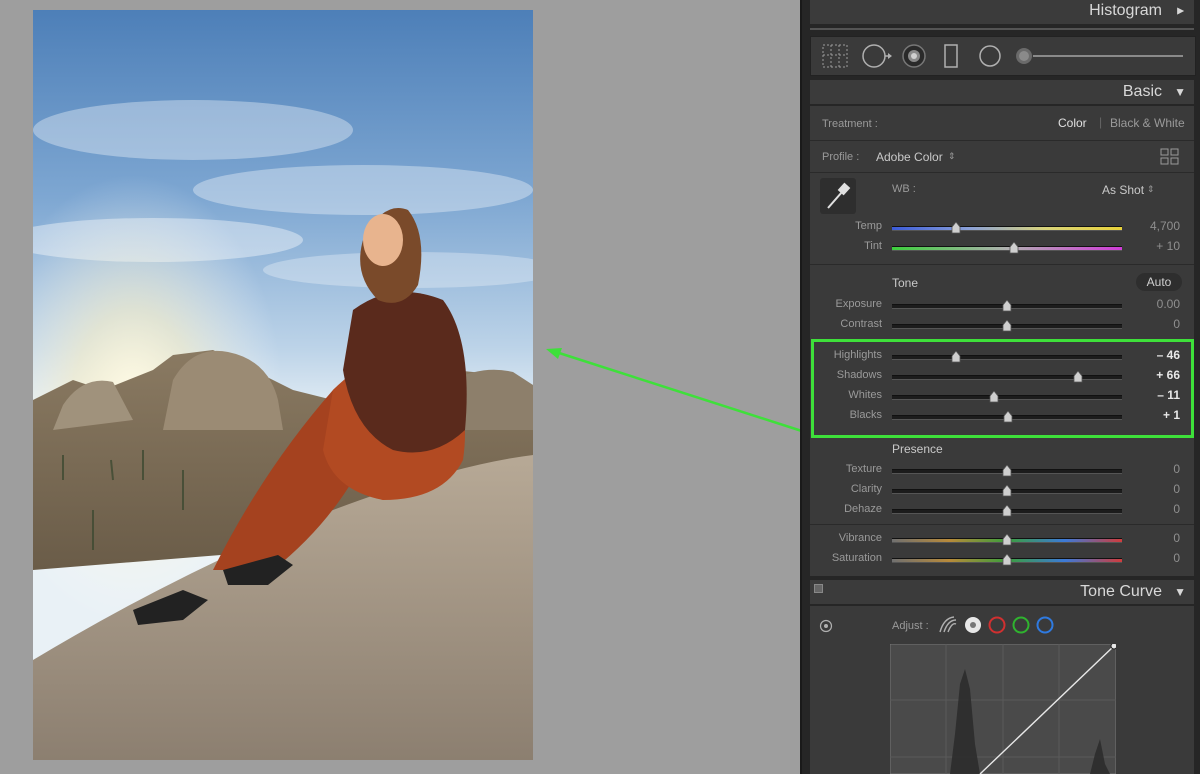 The width and height of the screenshot is (1200, 774). I want to click on exposure-value: 0.00, so click(1150, 304).